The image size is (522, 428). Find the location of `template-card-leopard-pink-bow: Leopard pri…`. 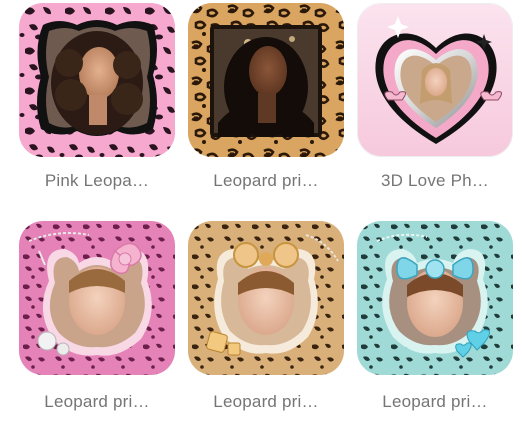

template-card-leopard-pink-bow: Leopard pri… is located at coordinates (97, 321).